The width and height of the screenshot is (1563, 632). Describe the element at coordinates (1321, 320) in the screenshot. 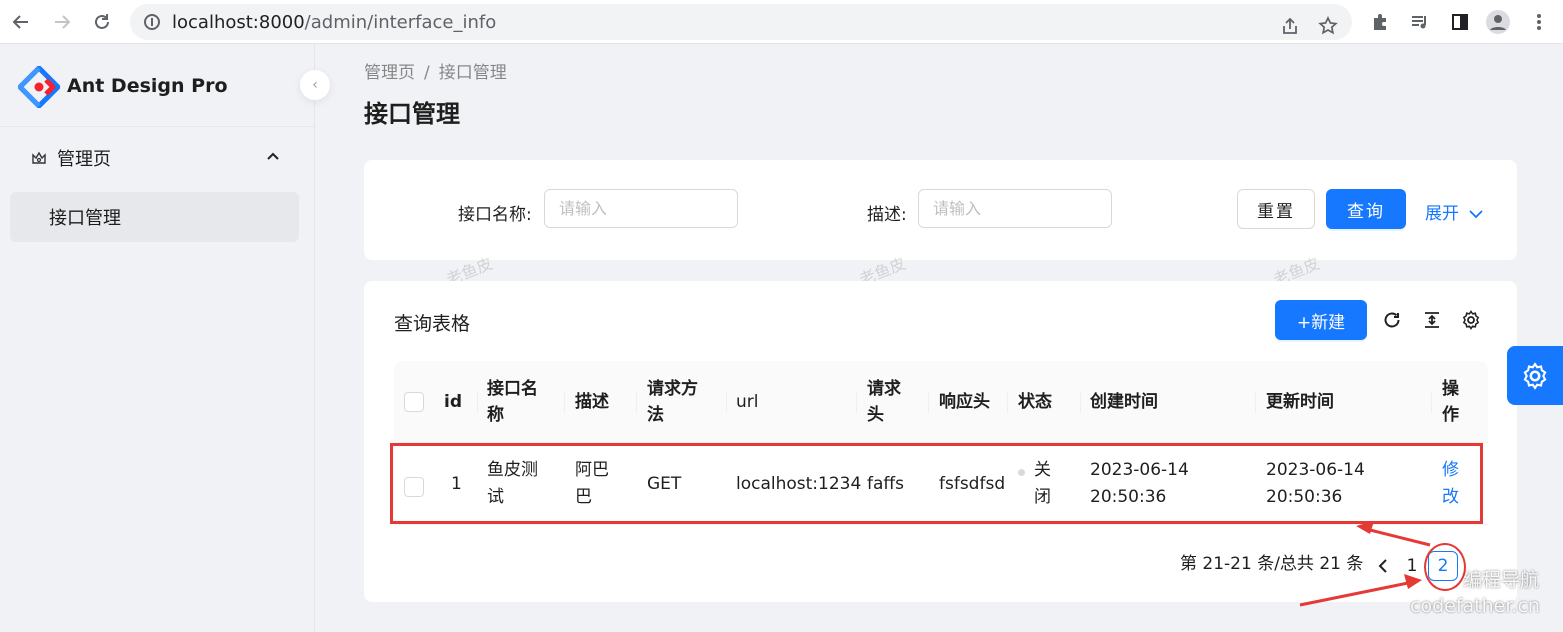

I see `new-button: +新建` at that location.